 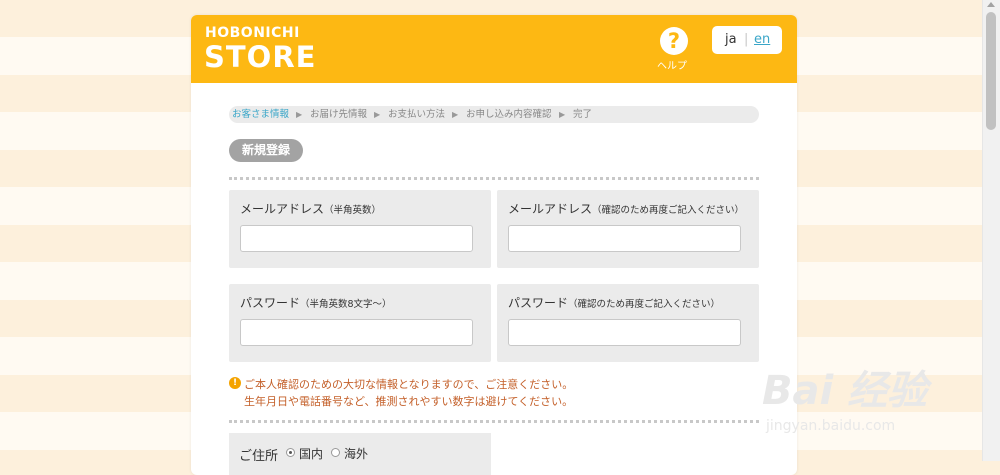 I want to click on address-overseas-label: 海外, so click(x=356, y=453).